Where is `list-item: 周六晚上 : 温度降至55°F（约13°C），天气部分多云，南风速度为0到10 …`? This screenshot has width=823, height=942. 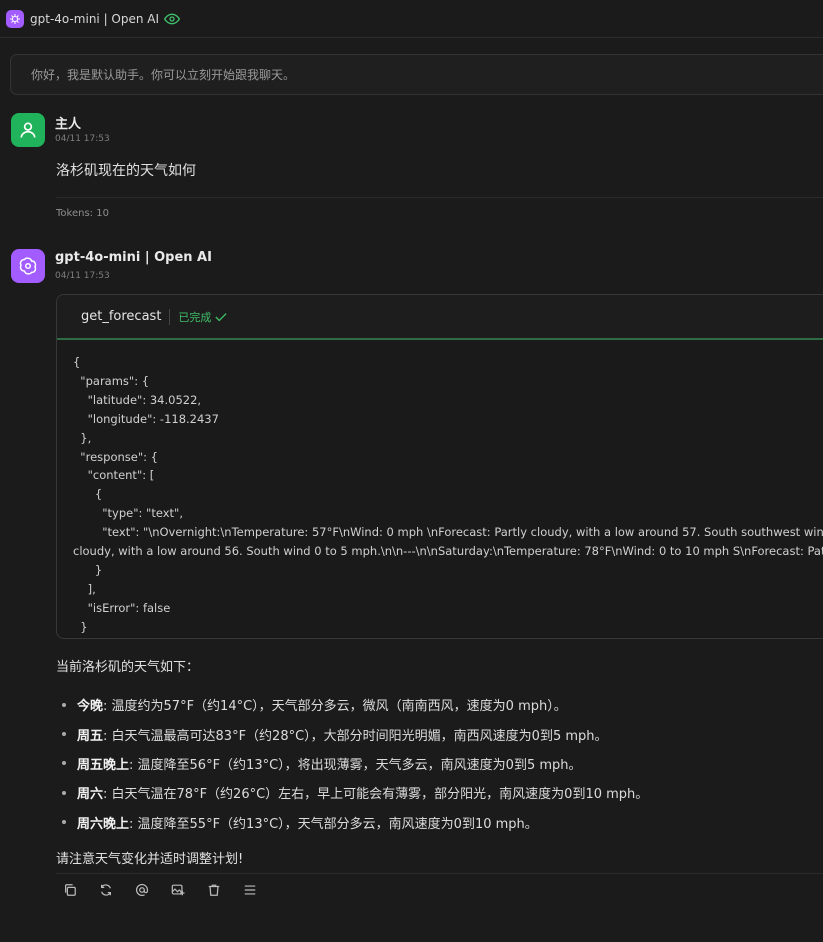 list-item: 周六晚上 : 温度降至55°F（约13°C），天气部分多云，南风速度为0到10 … is located at coordinates (442, 822).